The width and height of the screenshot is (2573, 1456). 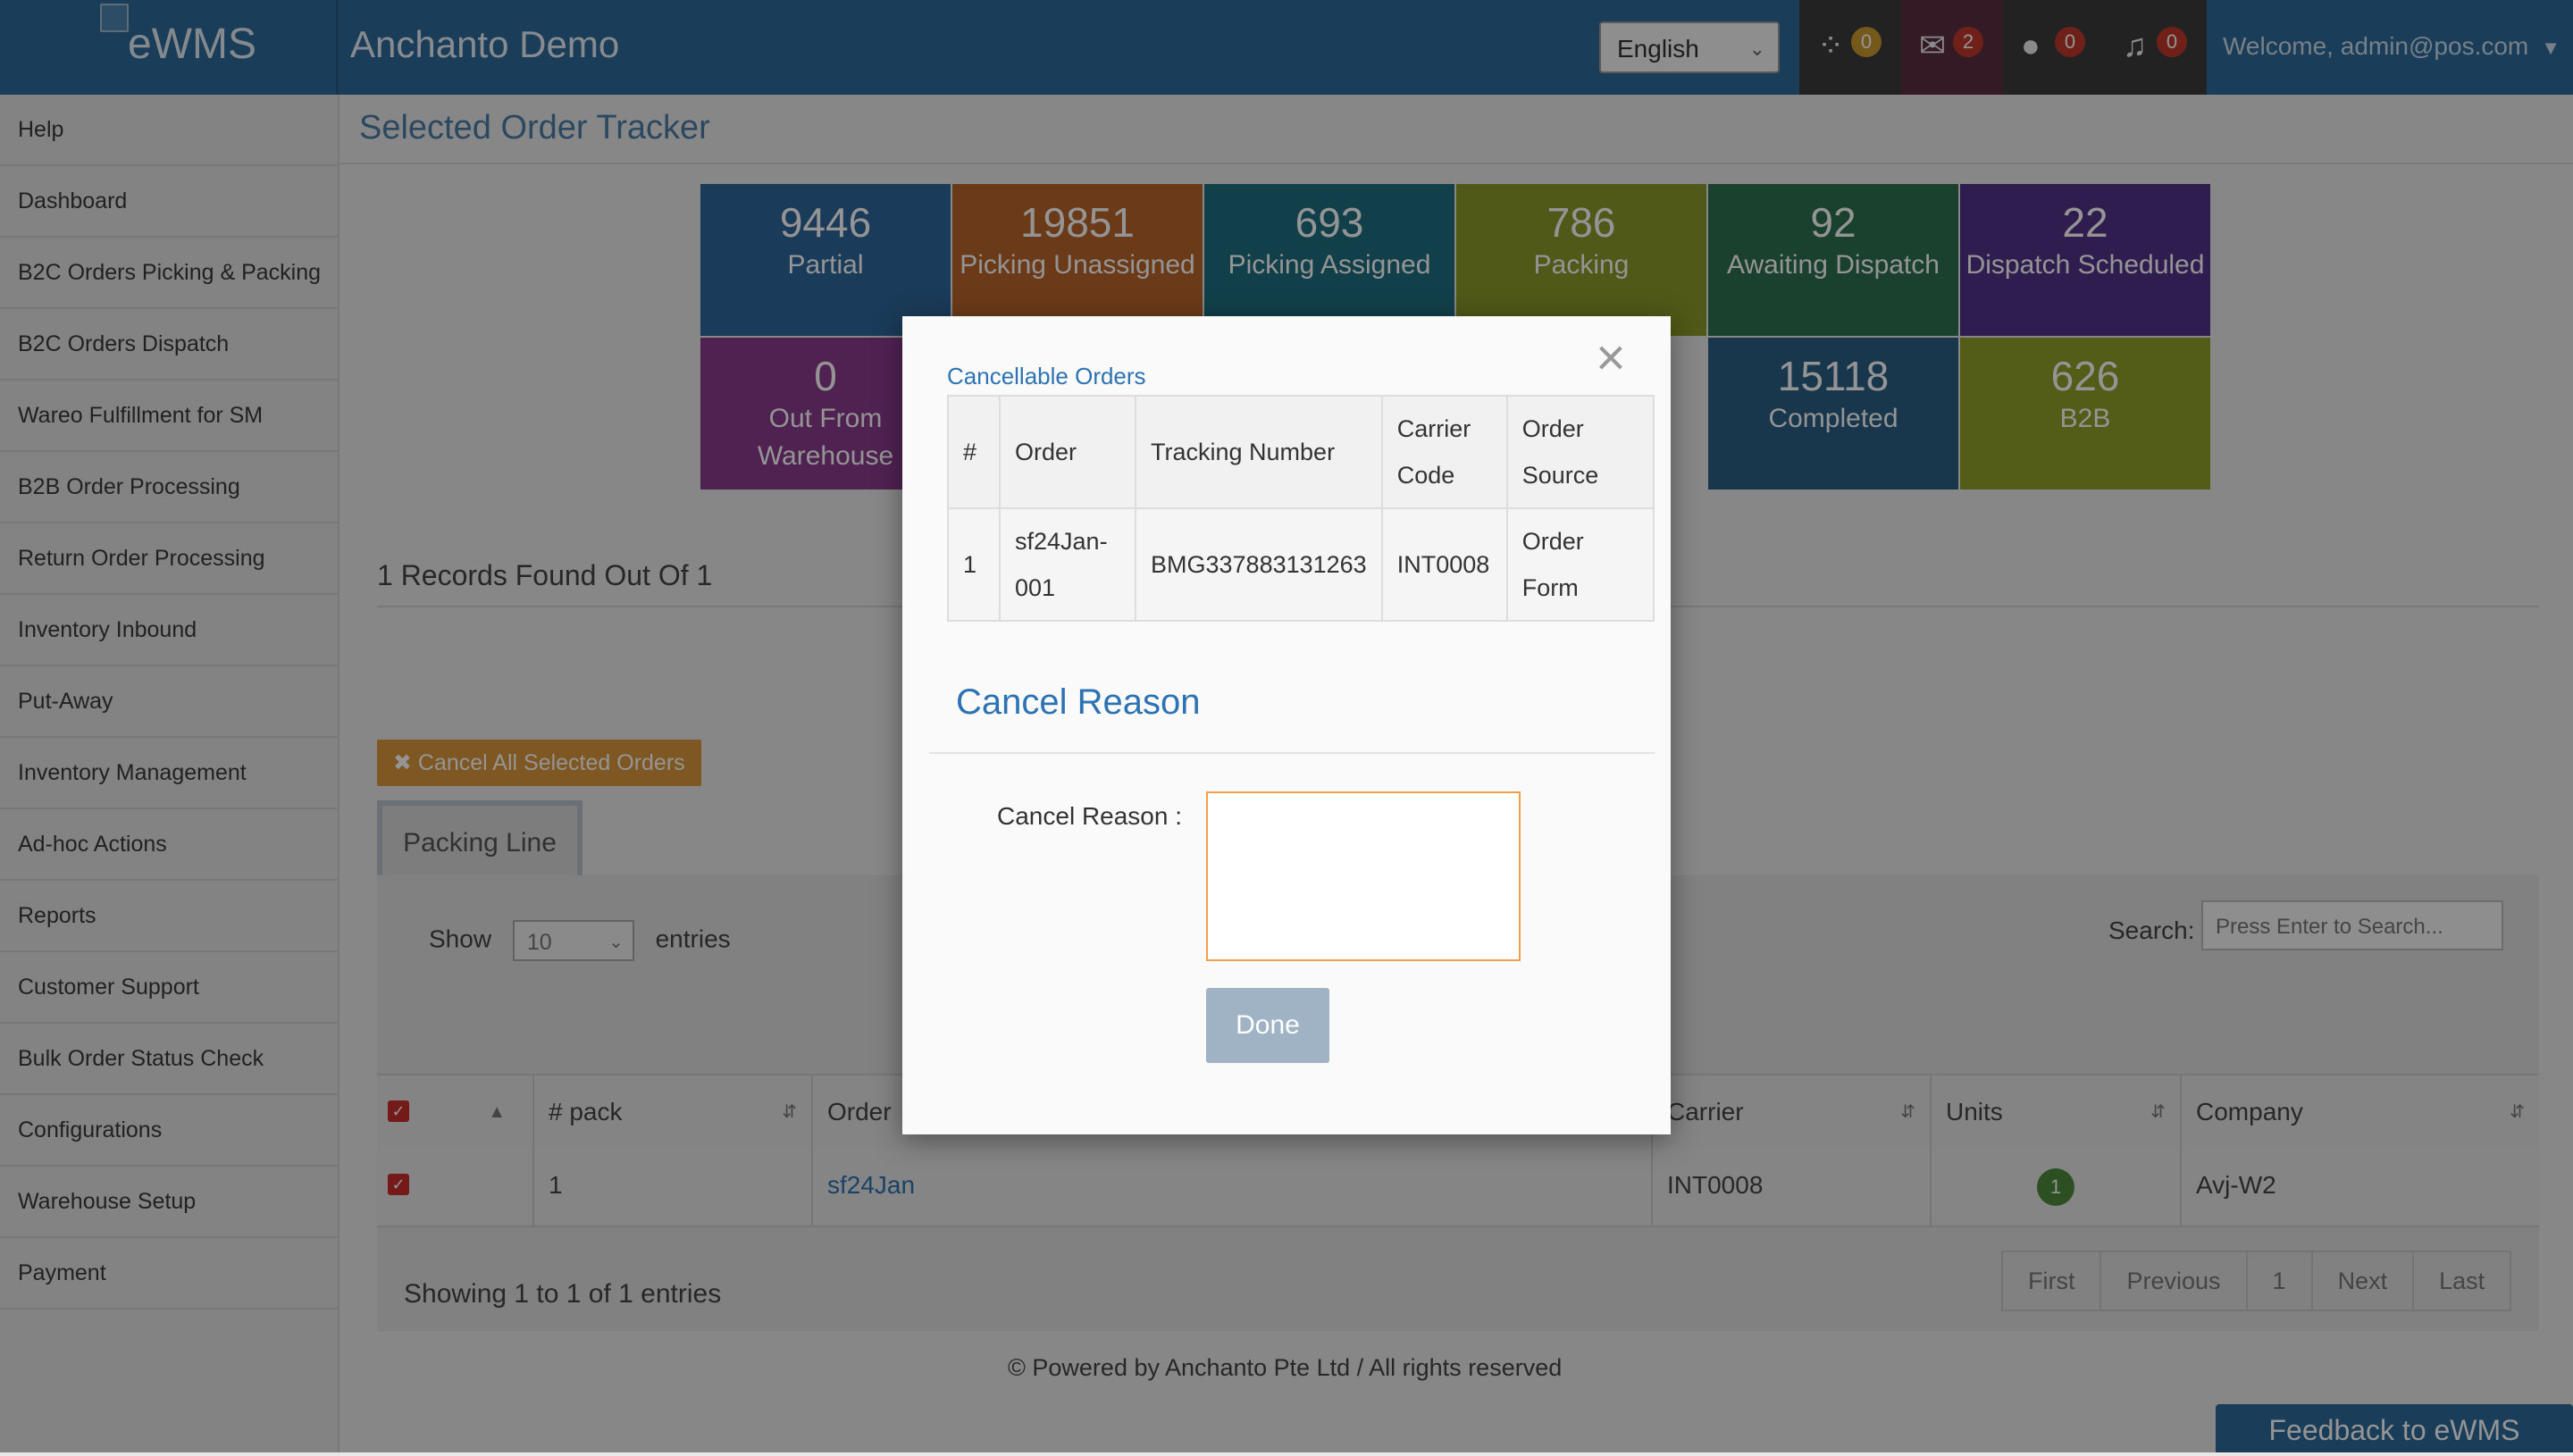 I want to click on carrier-code: INT0008, so click(x=1444, y=564).